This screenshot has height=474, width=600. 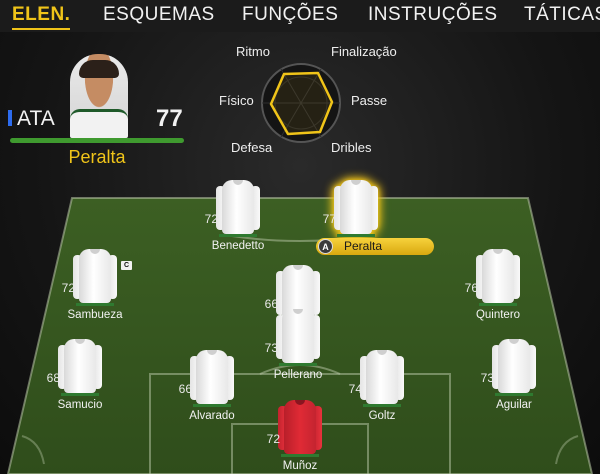 I want to click on player-overall: 77, so click(x=169, y=118).